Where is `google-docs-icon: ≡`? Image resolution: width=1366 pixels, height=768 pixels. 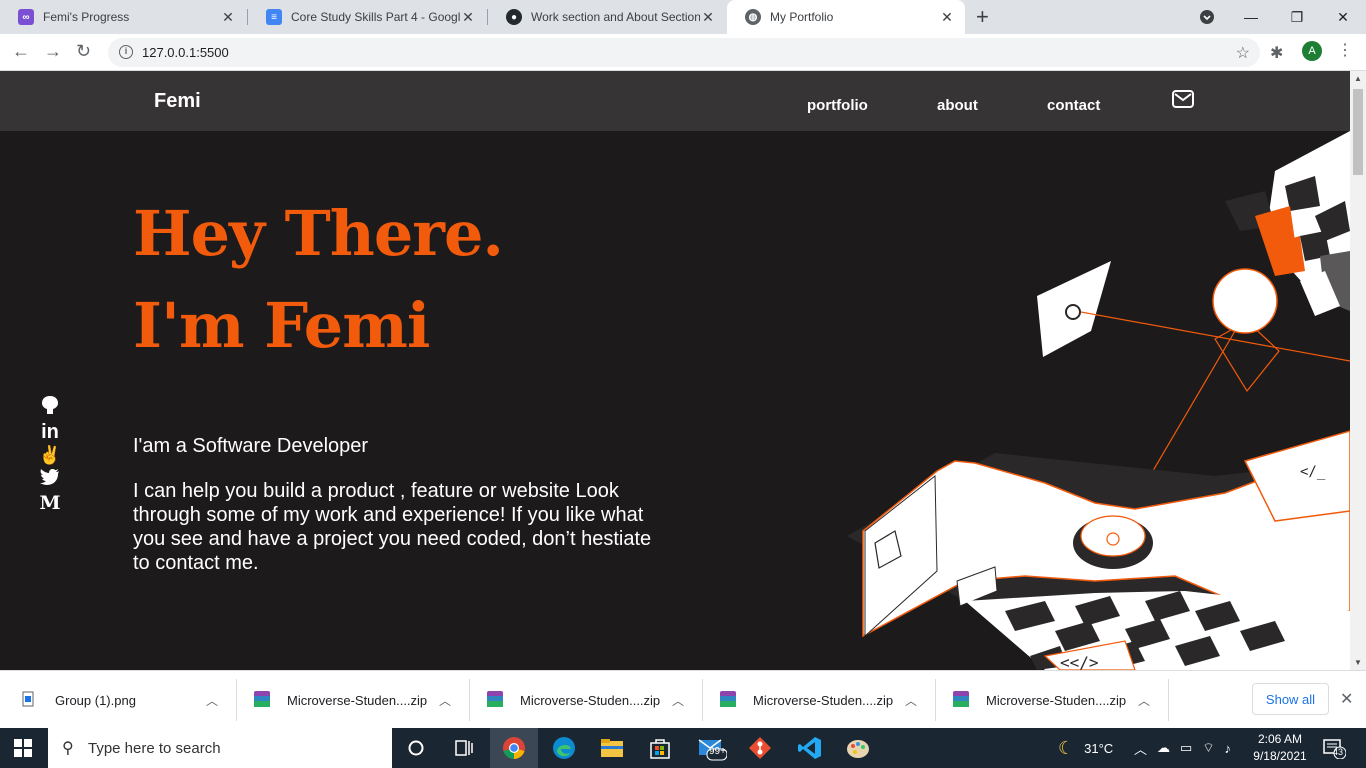 google-docs-icon: ≡ is located at coordinates (274, 17).